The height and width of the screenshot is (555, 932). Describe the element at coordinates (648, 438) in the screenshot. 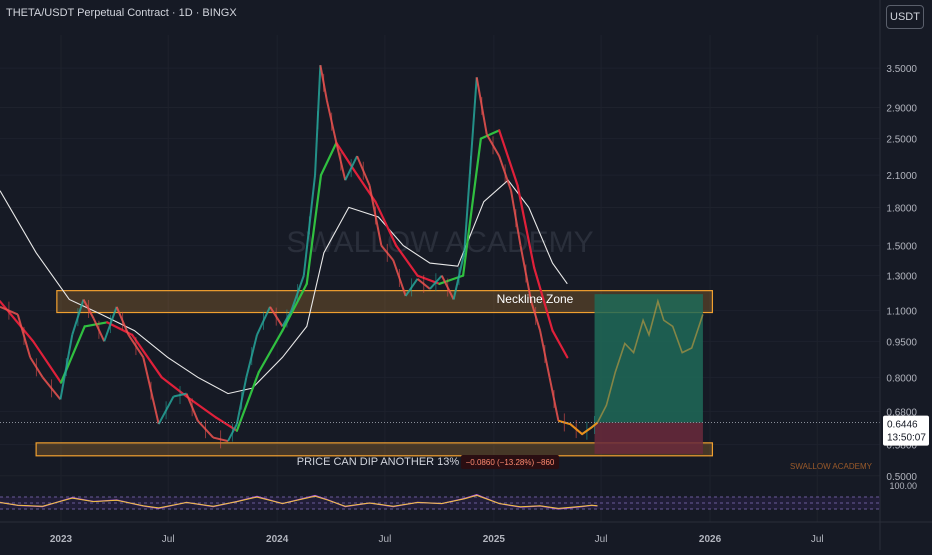

I see `risk-box` at that location.